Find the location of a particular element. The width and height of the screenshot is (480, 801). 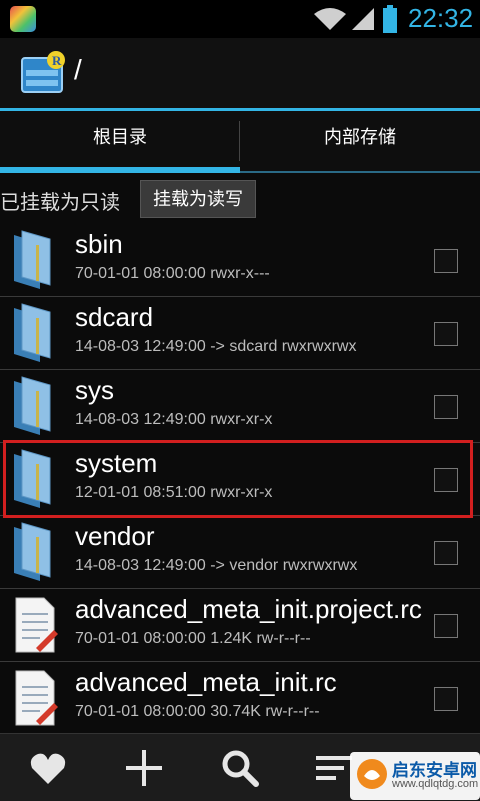

file-meta: 70-01-01 08:00:00 1.24K rw-r--r-- is located at coordinates (193, 638).